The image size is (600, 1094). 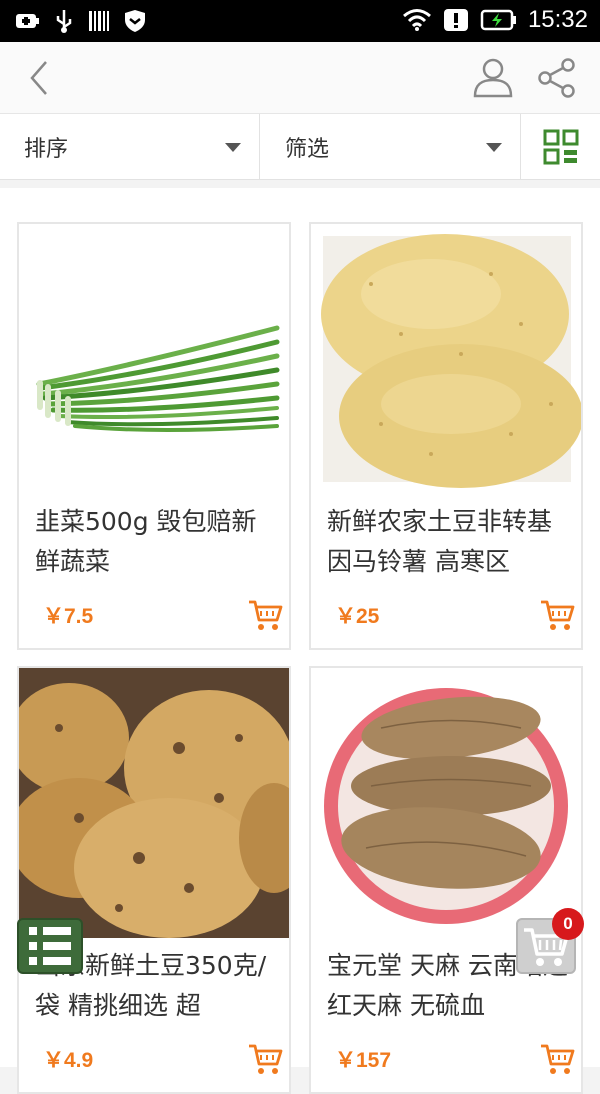 What do you see at coordinates (446, 803) in the screenshot?
I see `product-image-gastrodia` at bounding box center [446, 803].